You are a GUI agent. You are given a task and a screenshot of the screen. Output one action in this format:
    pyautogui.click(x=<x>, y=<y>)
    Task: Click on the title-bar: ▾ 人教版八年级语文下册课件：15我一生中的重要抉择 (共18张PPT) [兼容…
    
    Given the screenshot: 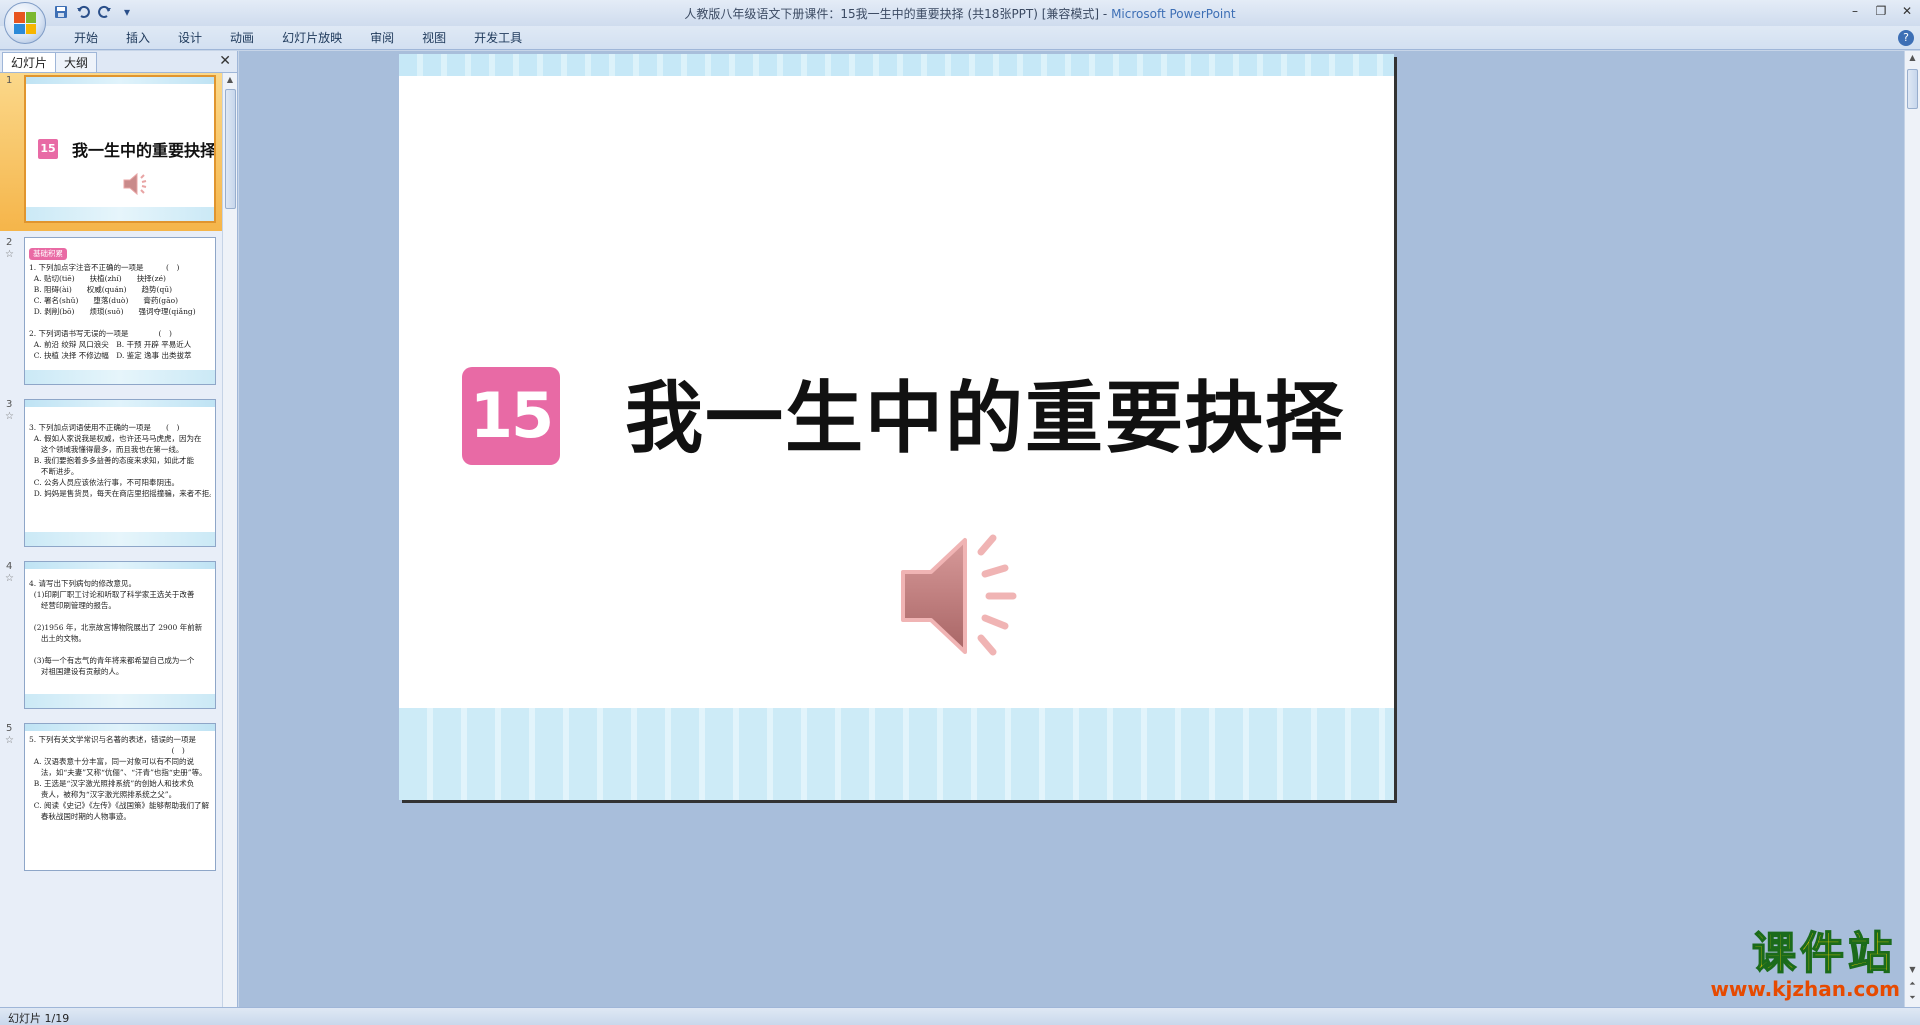 What is the action you would take?
    pyautogui.click(x=960, y=13)
    